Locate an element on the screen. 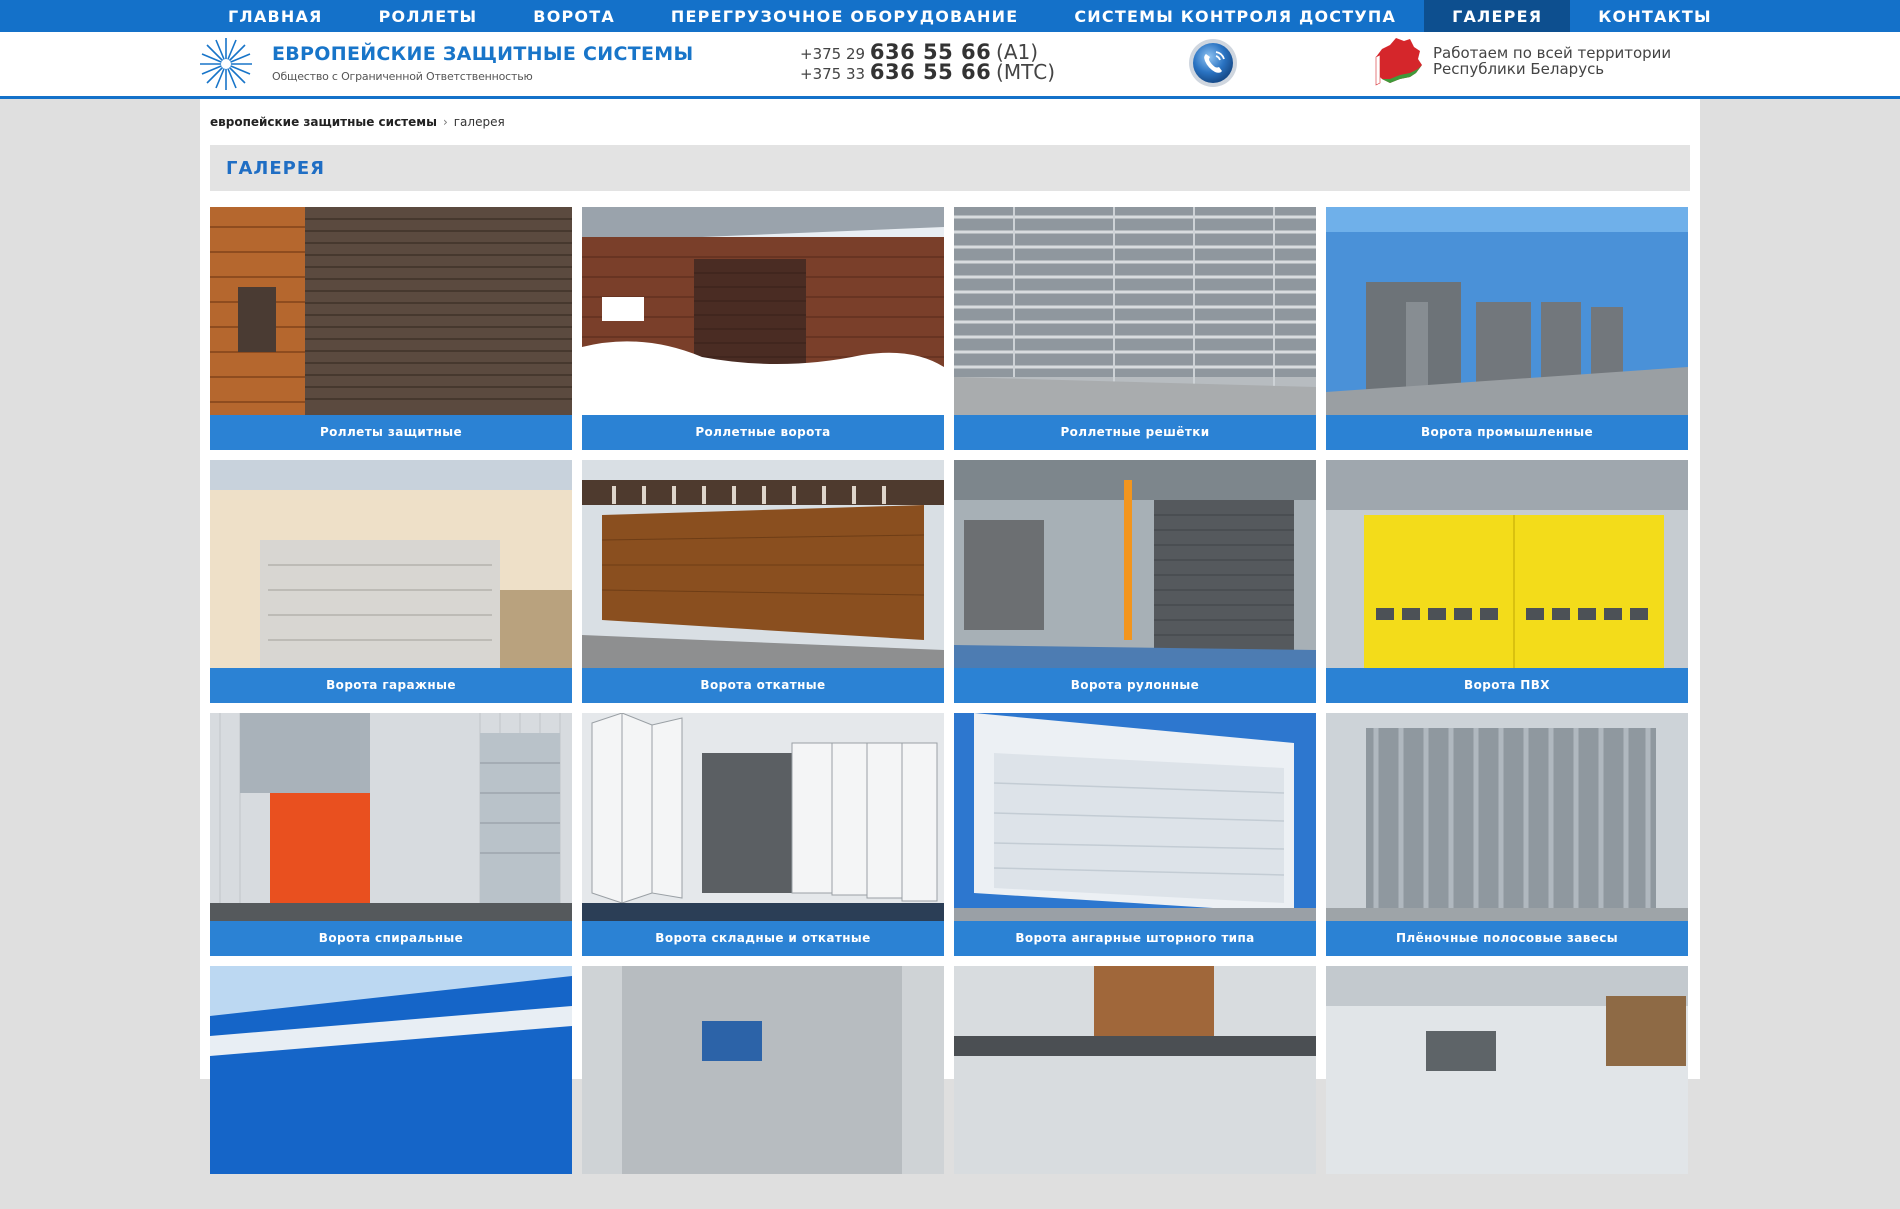  gallery-item-folding-gates: Ворота складные и откатные is located at coordinates (763, 834).